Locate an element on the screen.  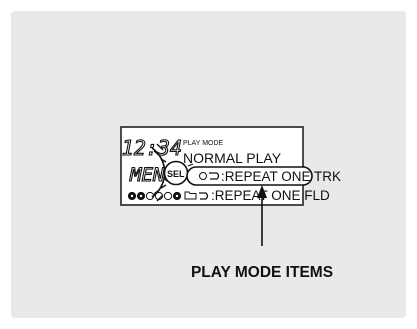
sel-label: SEL is located at coordinates (176, 174).